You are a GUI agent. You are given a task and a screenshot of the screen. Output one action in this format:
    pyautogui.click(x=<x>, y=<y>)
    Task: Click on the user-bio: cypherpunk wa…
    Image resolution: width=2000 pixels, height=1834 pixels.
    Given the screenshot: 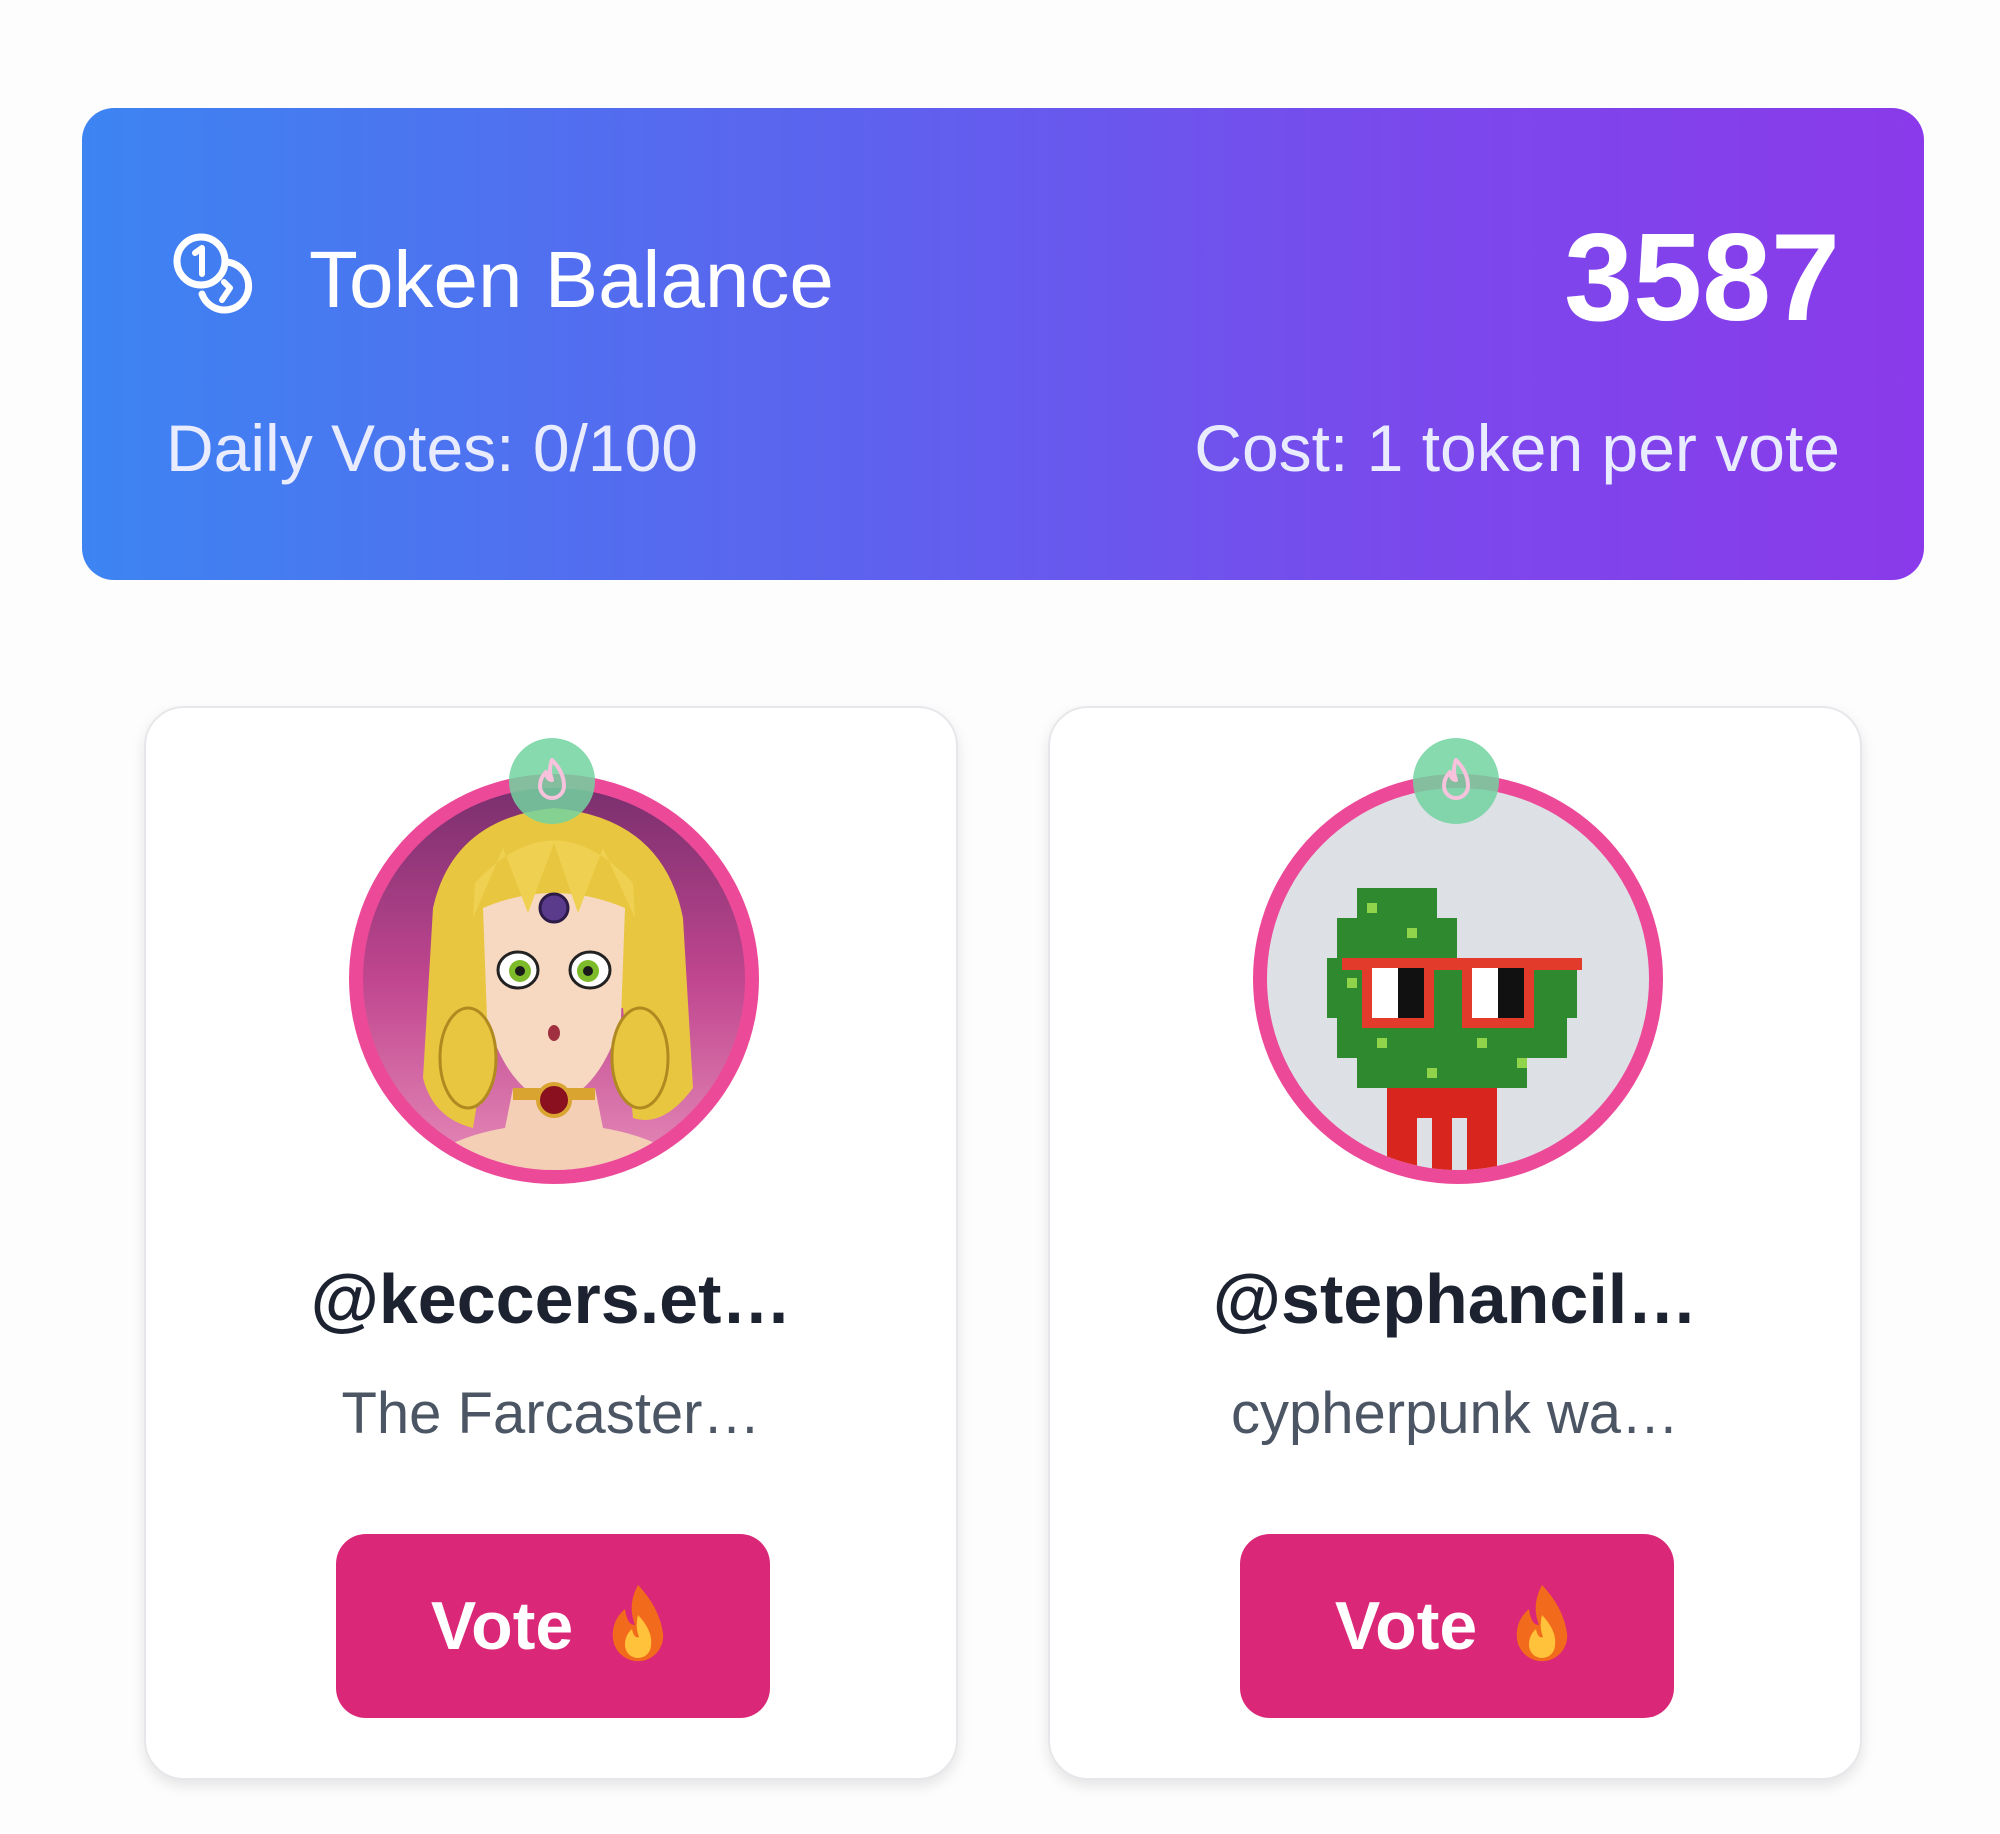 What is the action you would take?
    pyautogui.click(x=1455, y=1413)
    